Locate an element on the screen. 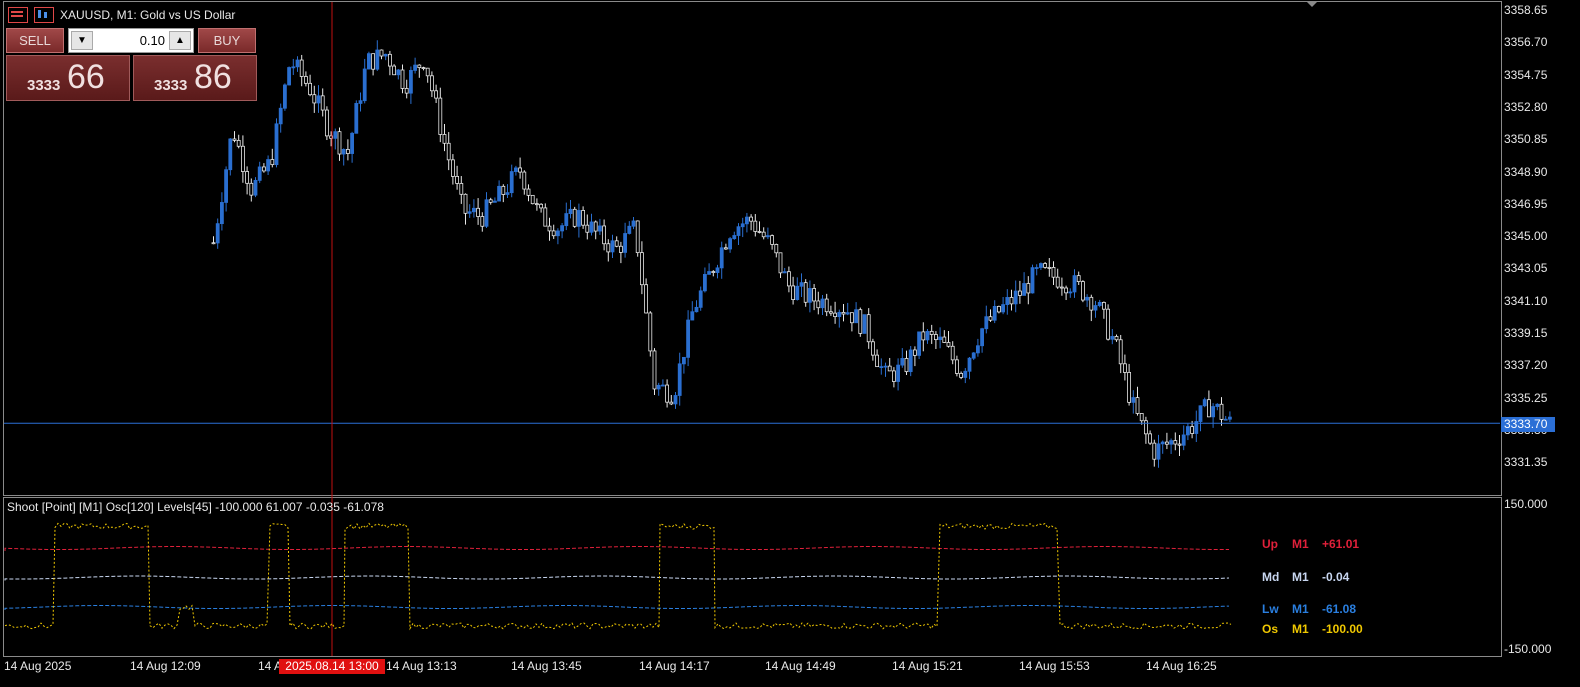 The image size is (1580, 687). legend-up-name: Up is located at coordinates (1270, 544).